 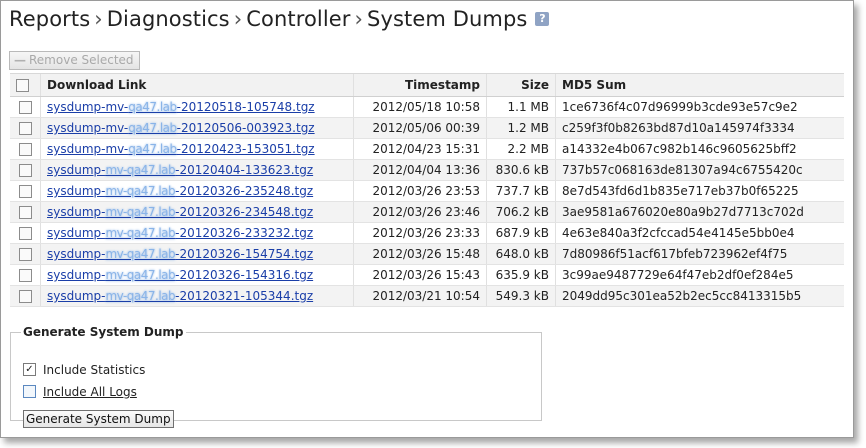 I want to click on timestamp-cell: 2012/04/23 15:31, so click(x=420, y=149).